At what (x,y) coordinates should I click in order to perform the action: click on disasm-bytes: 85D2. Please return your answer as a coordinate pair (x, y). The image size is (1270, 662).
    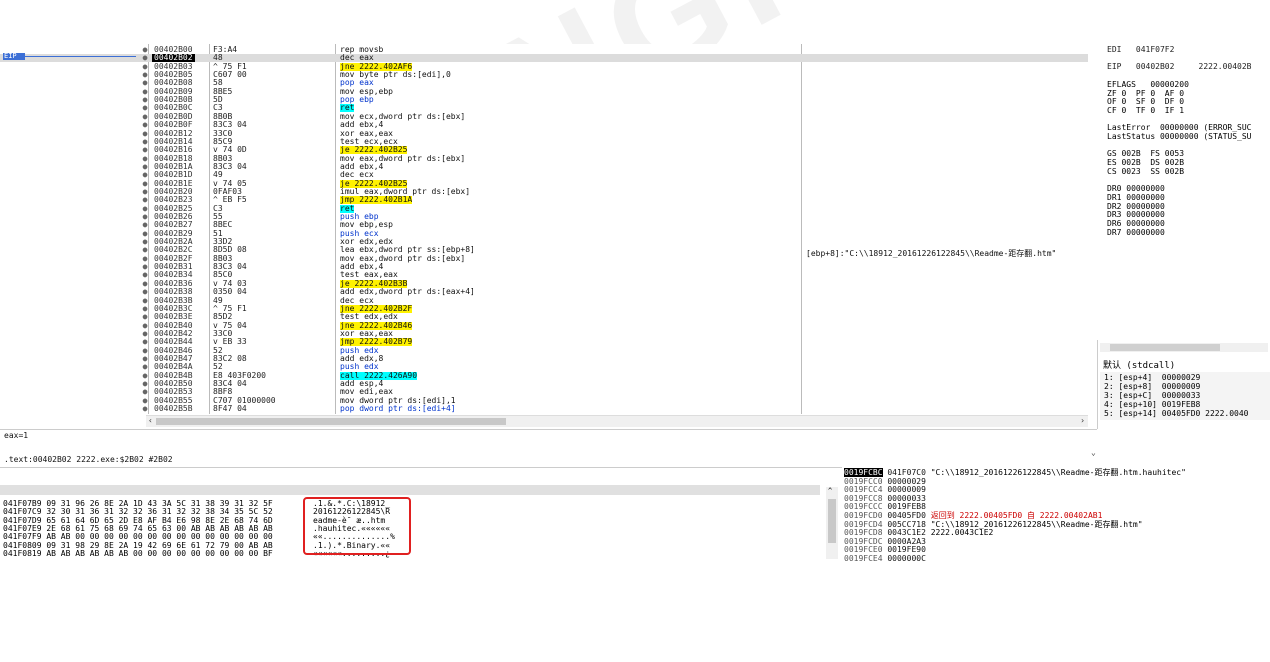
    Looking at the image, I should click on (223, 317).